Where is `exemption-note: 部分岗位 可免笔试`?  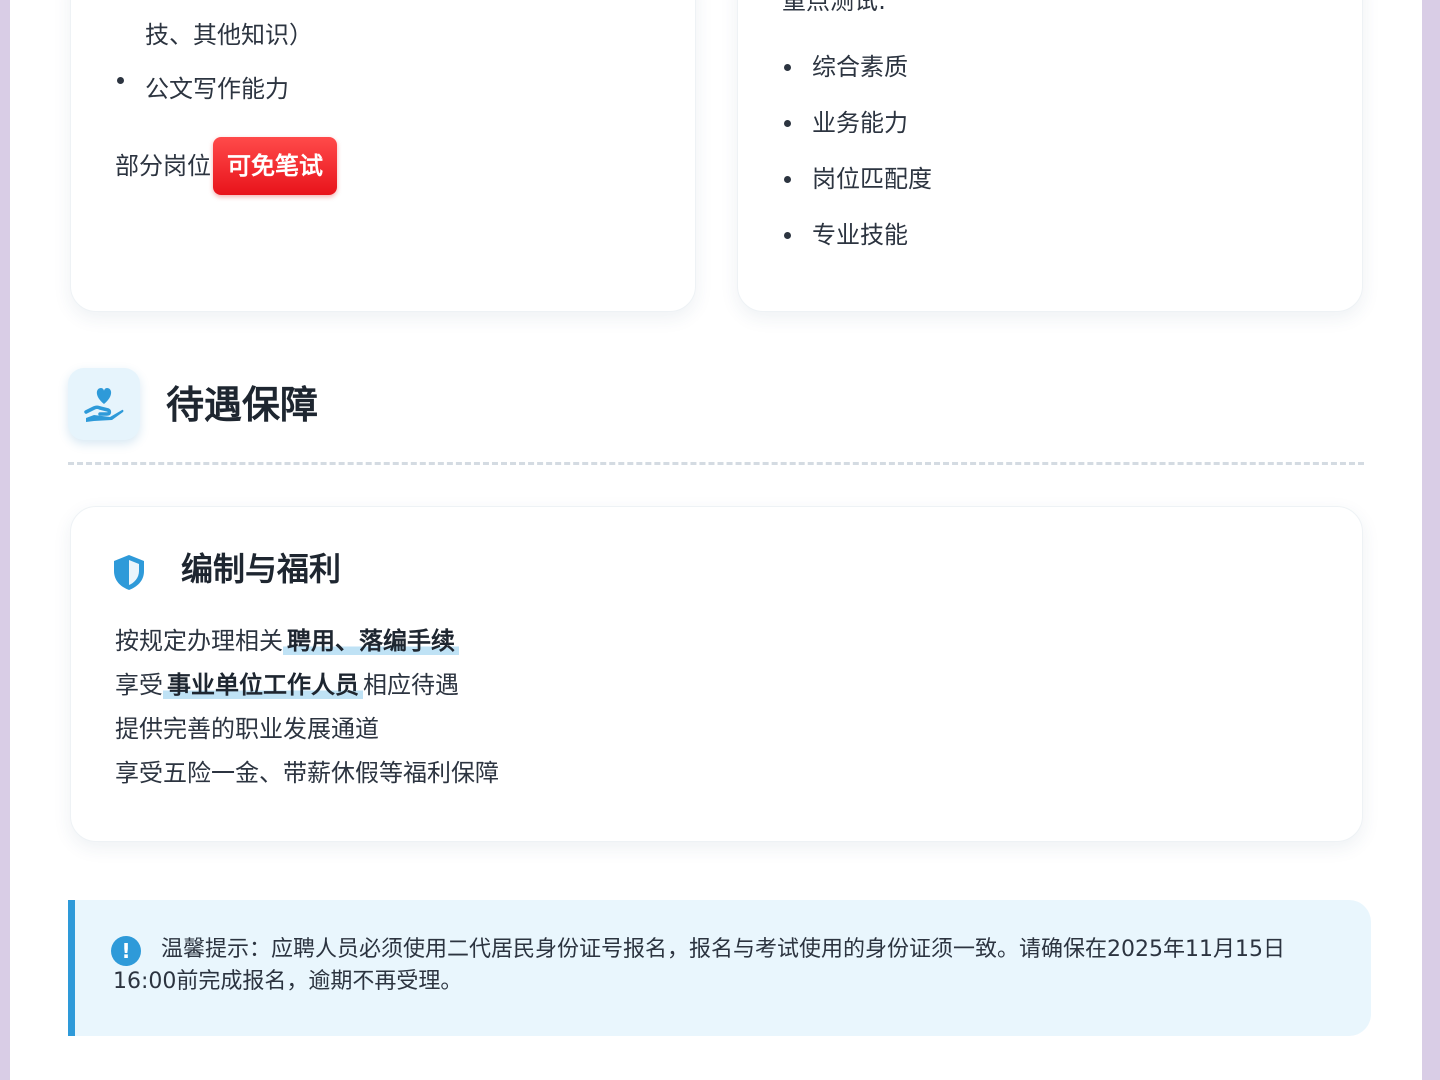 exemption-note: 部分岗位 可免笔试 is located at coordinates (226, 166).